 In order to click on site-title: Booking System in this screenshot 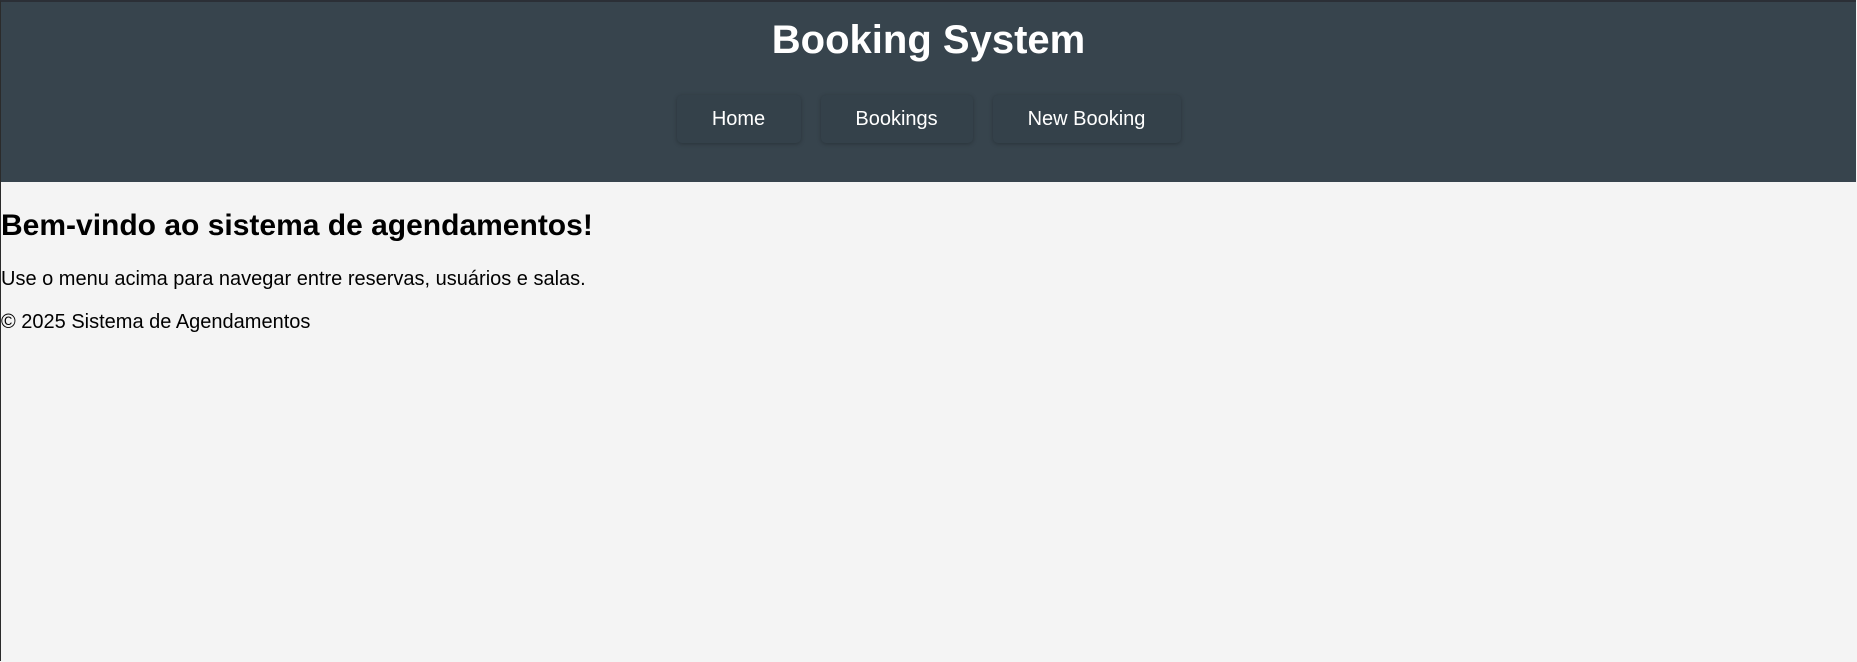, I will do `click(928, 40)`.